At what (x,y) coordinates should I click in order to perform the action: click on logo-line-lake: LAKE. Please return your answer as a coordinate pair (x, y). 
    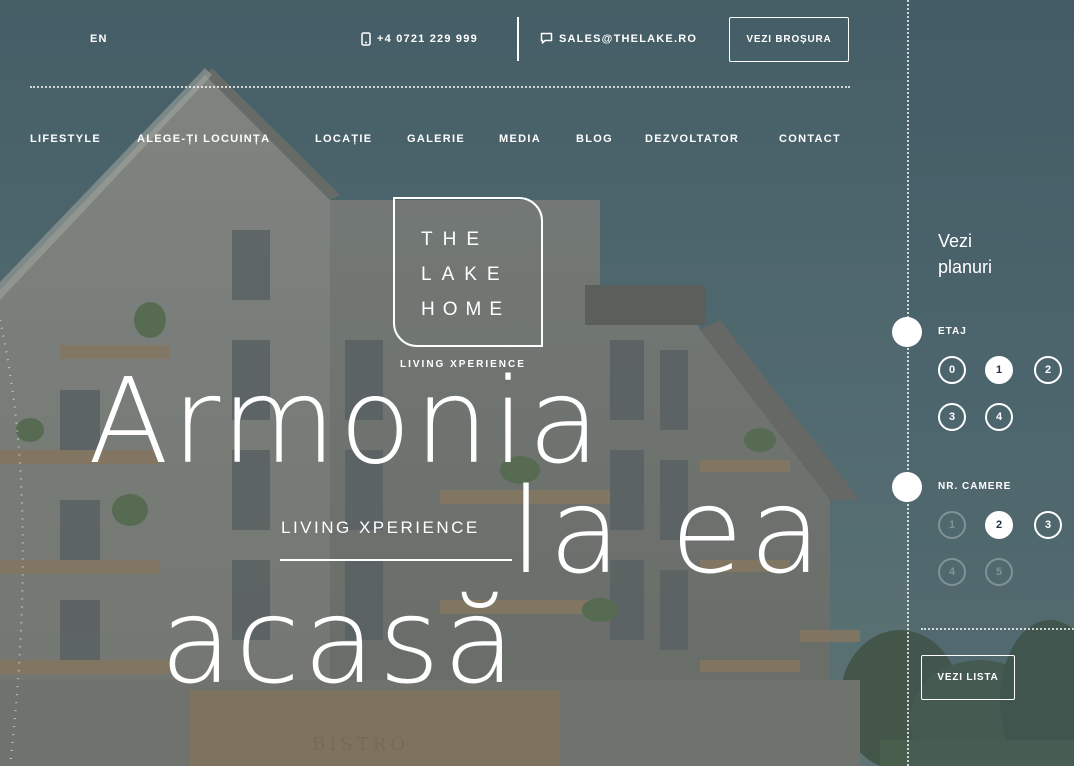
    Looking at the image, I should click on (465, 274).